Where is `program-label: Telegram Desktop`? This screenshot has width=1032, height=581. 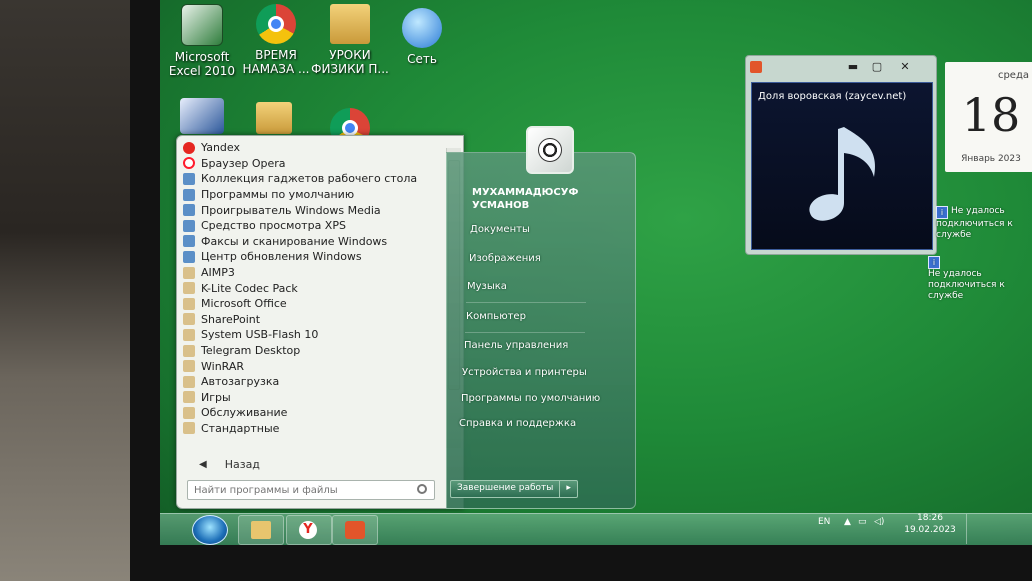 program-label: Telegram Desktop is located at coordinates (251, 351).